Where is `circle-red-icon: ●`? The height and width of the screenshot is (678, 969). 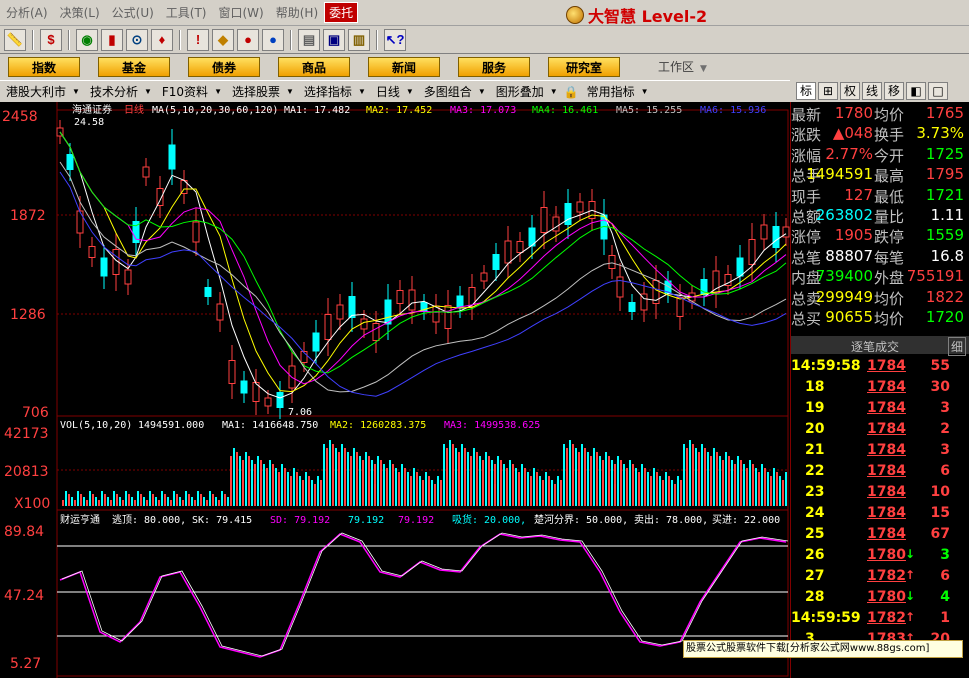
circle-red-icon: ● is located at coordinates (248, 39).